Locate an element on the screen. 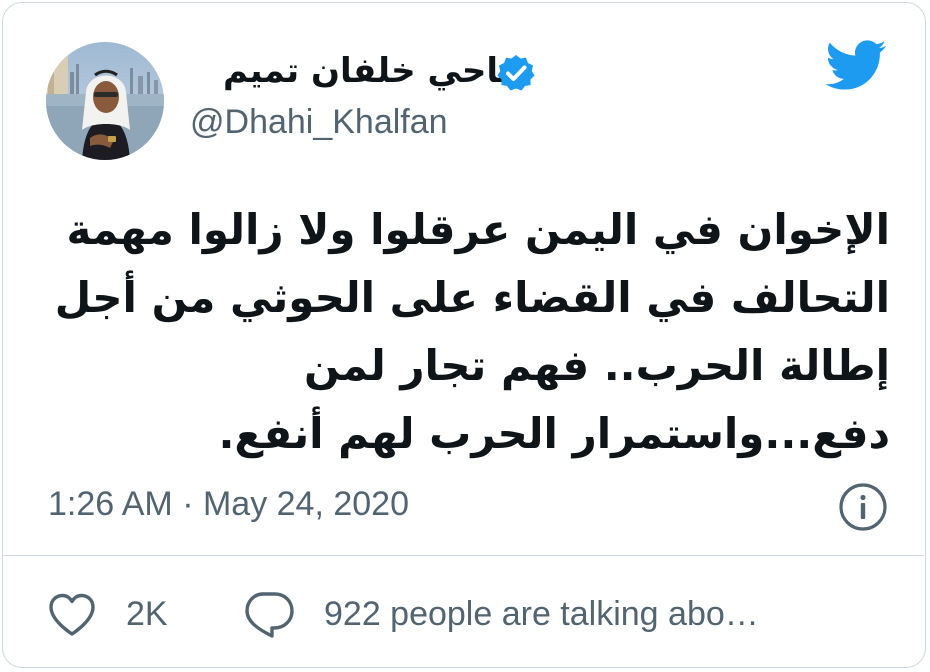 Image resolution: width=930 pixels, height=672 pixels. info-icon is located at coordinates (863, 507).